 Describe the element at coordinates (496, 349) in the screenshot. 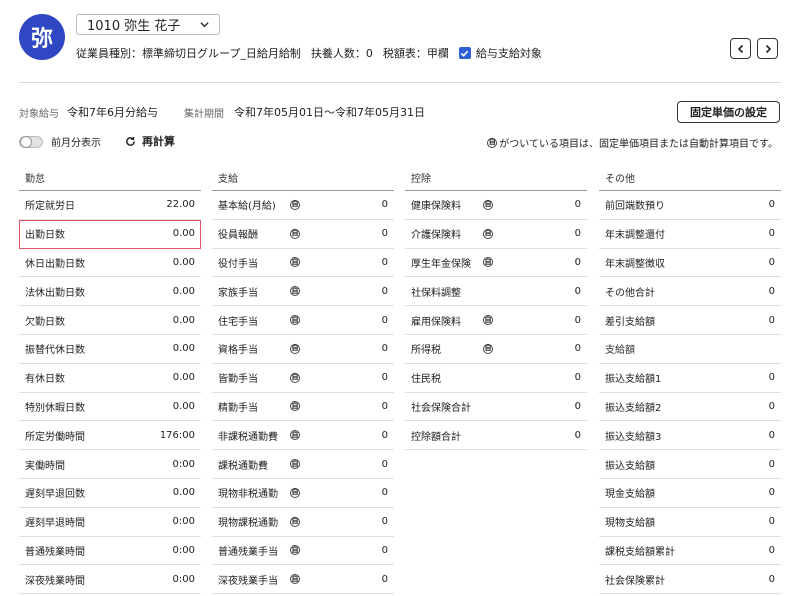

I see `table-row: 所得税 自 0` at that location.